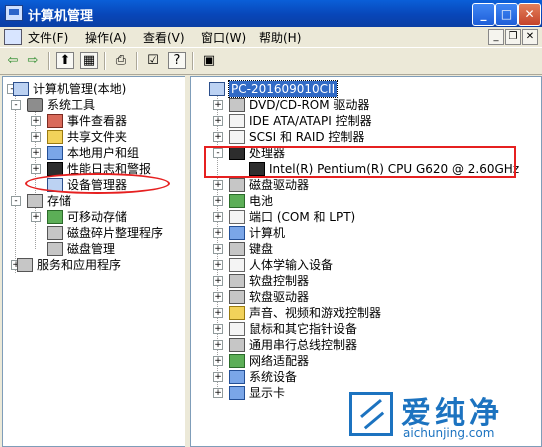 This screenshot has width=542, height=447. I want to click on sound-icon, so click(237, 313).